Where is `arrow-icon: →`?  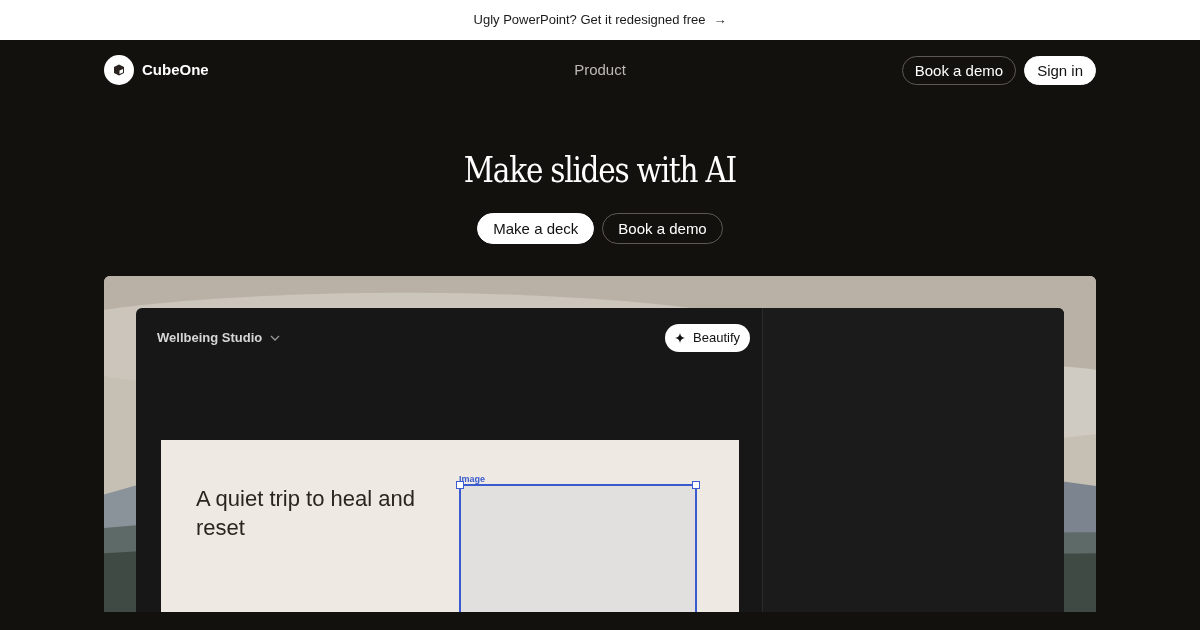 arrow-icon: → is located at coordinates (720, 20).